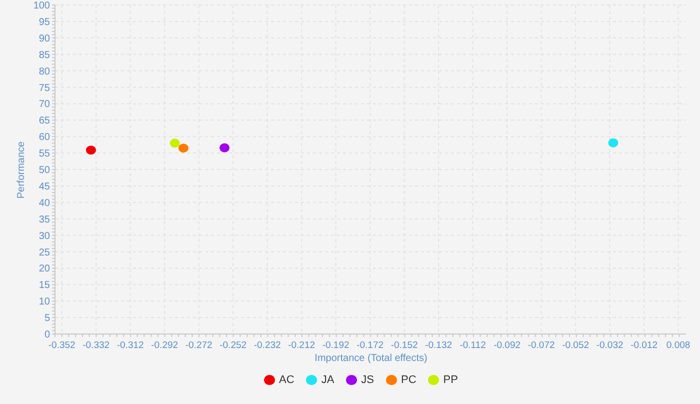  What do you see at coordinates (370, 345) in the screenshot?
I see `x-tick-label: -0.172` at bounding box center [370, 345].